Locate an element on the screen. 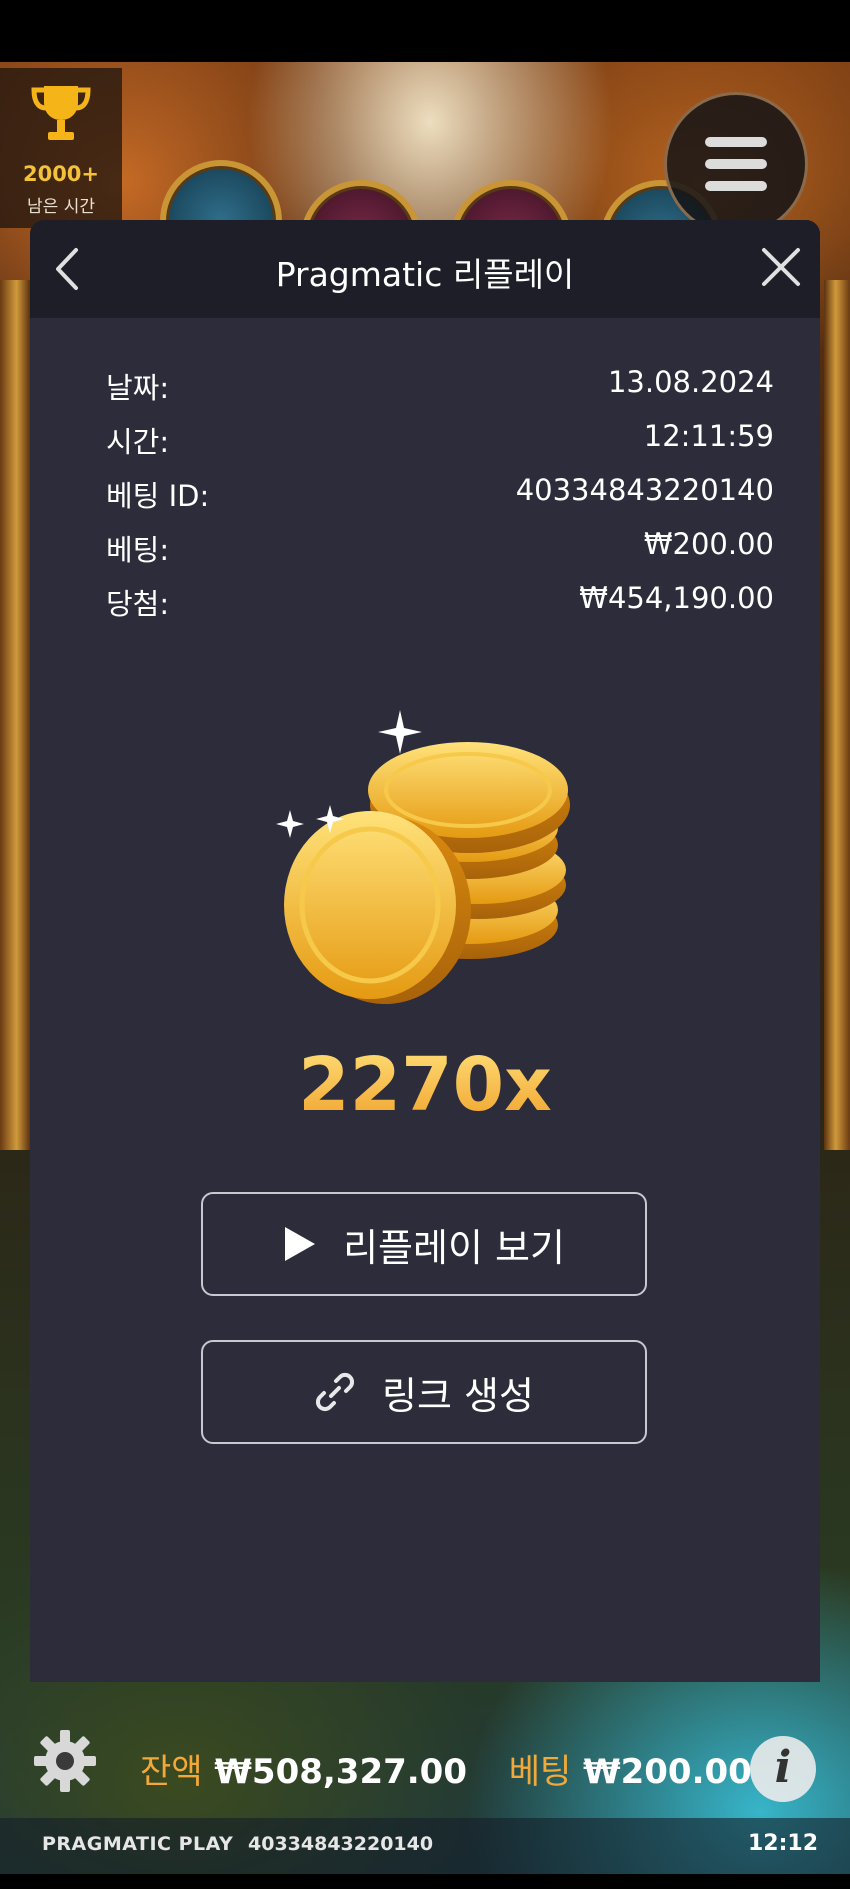 The width and height of the screenshot is (850, 1889). info-button: i is located at coordinates (783, 1769).